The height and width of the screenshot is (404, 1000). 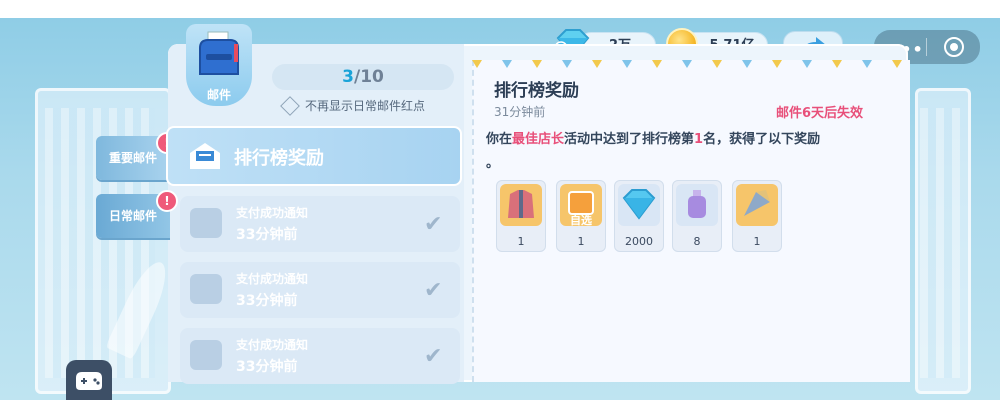 I want to click on gamepad-icon, so click(x=89, y=381).